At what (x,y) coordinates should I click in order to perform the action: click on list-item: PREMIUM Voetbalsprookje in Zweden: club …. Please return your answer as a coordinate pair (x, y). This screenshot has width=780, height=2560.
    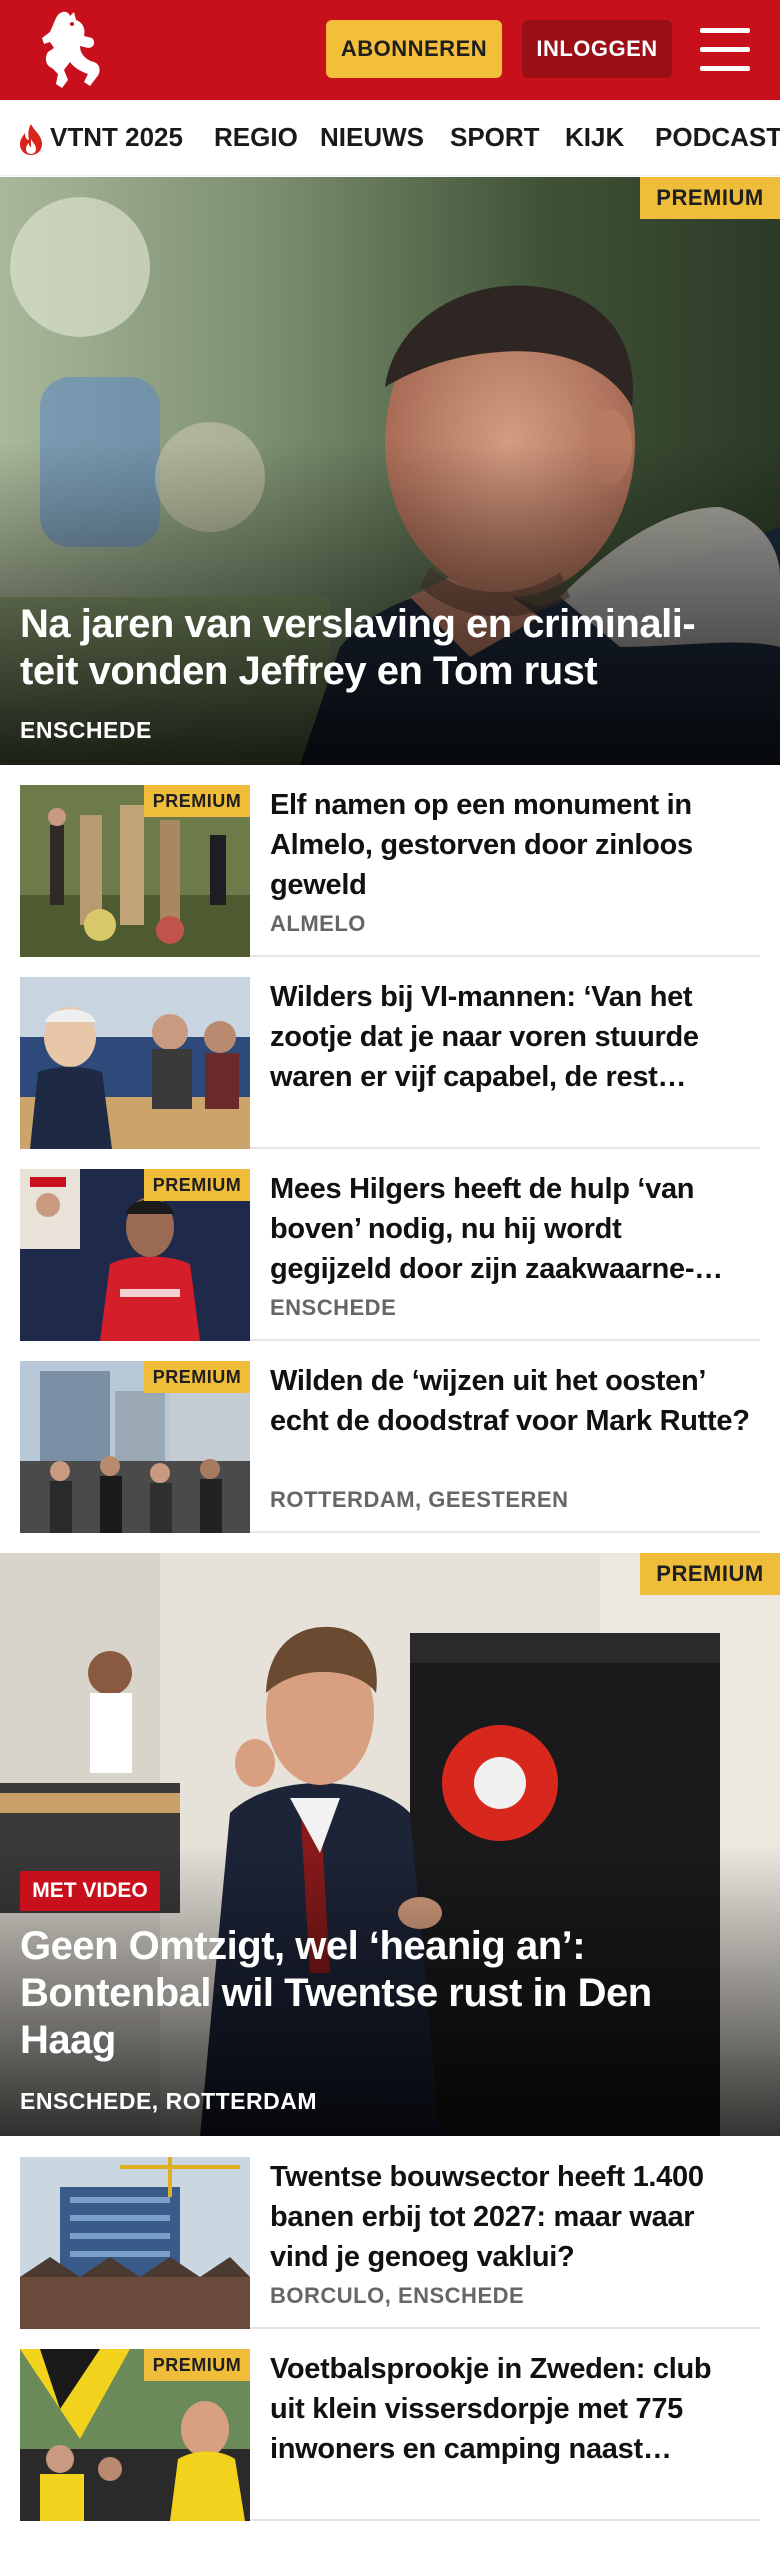
    Looking at the image, I should click on (390, 2435).